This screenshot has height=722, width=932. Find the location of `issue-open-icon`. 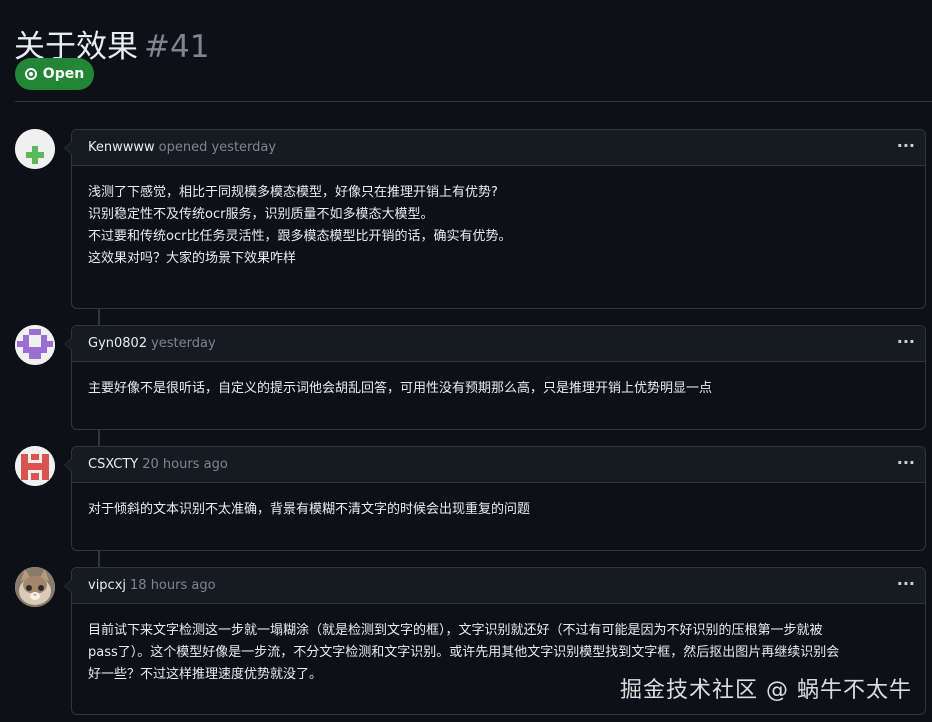

issue-open-icon is located at coordinates (30, 74).